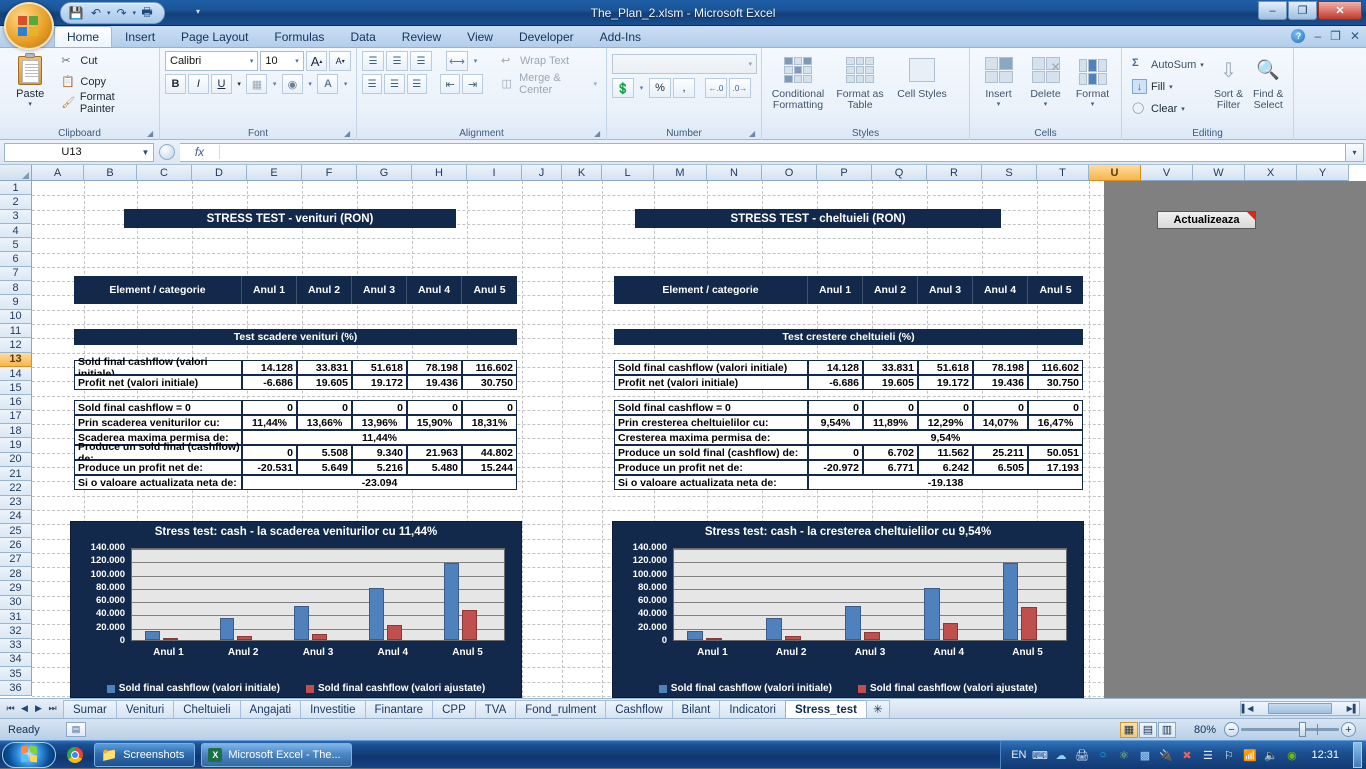  What do you see at coordinates (16, 588) in the screenshot?
I see `row-header-29: 29` at bounding box center [16, 588].